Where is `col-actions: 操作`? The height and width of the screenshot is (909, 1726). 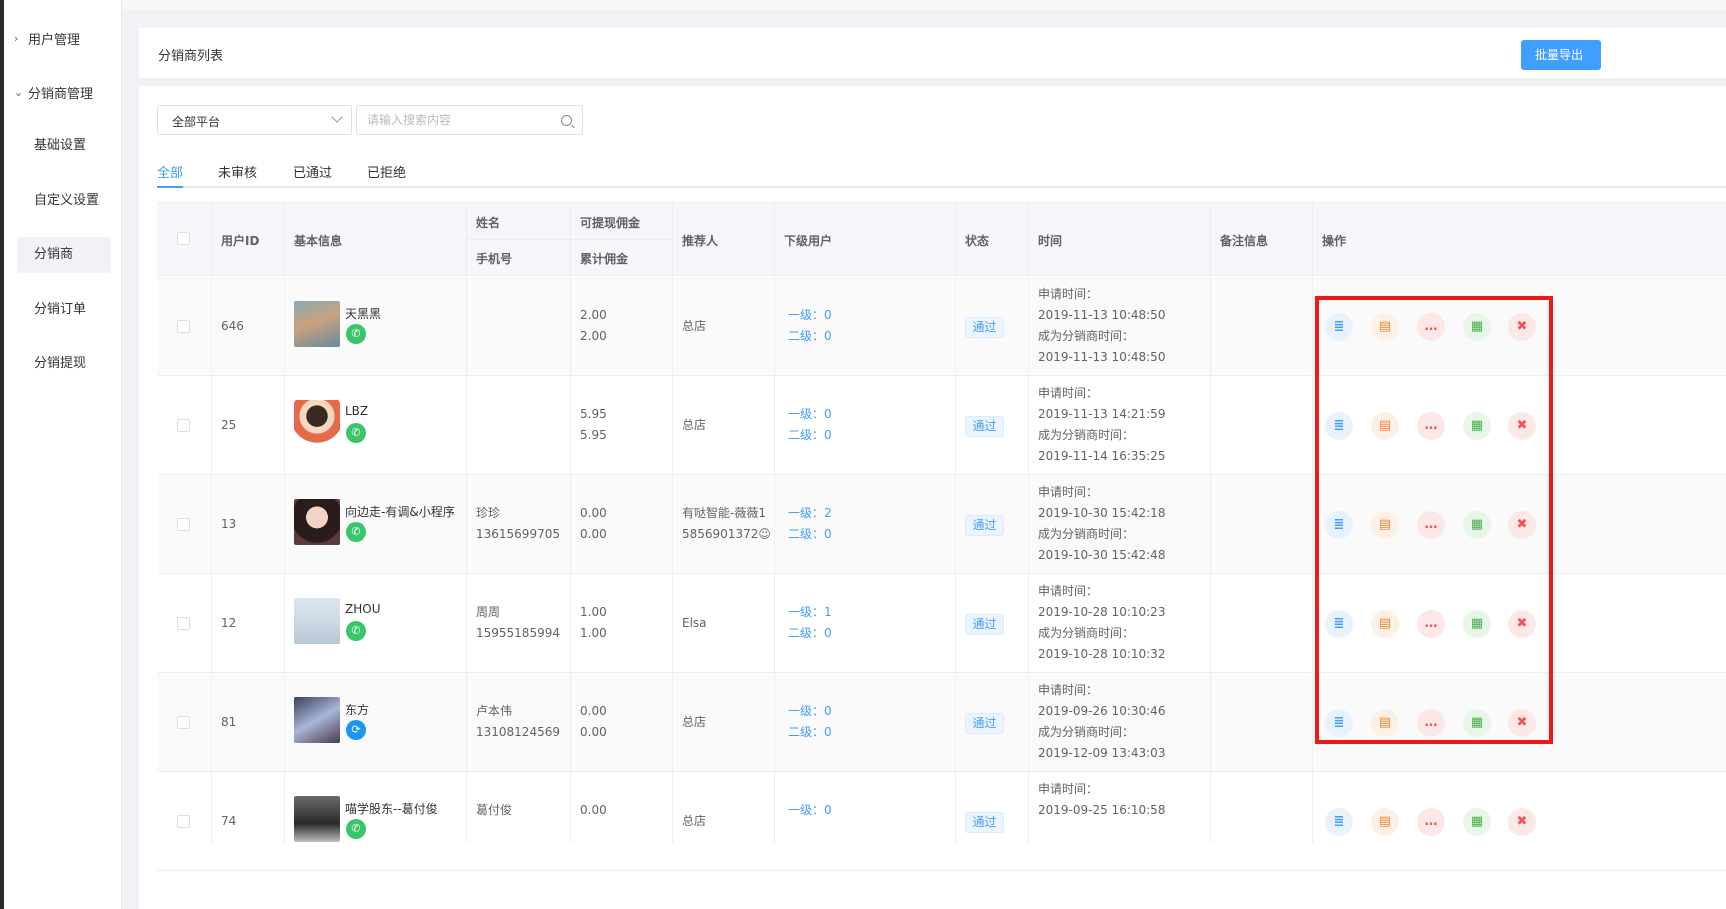
col-actions: 操作 is located at coordinates (1334, 241).